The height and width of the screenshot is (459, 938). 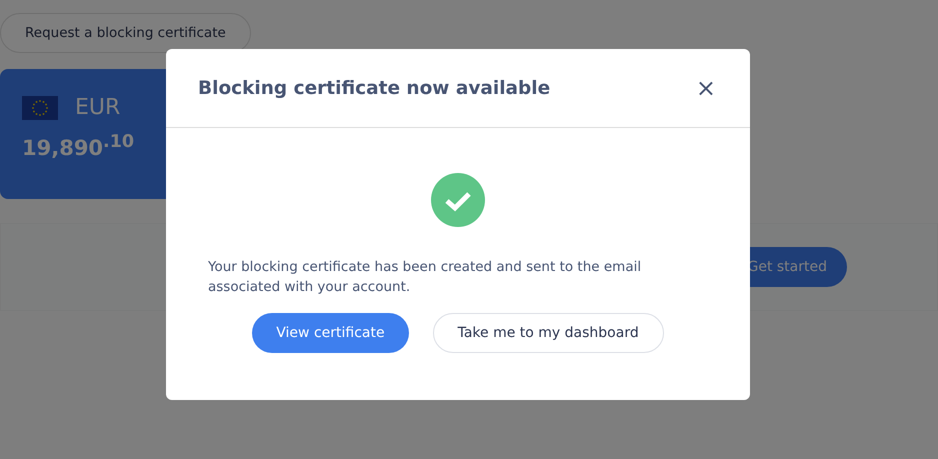 I want to click on check-circle-icon, so click(x=458, y=200).